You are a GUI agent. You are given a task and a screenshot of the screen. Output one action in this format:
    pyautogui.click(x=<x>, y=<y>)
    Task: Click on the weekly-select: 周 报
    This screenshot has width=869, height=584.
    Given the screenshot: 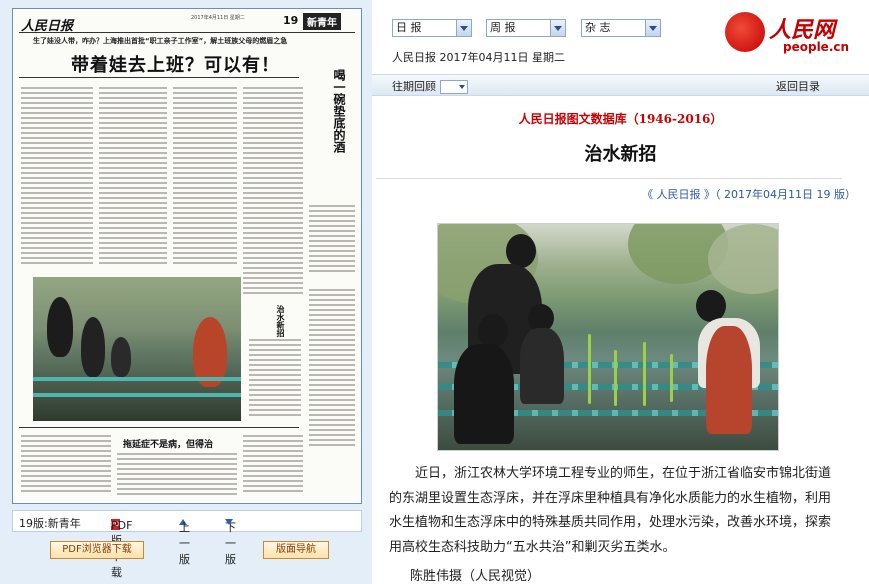 What is the action you would take?
    pyautogui.click(x=526, y=28)
    